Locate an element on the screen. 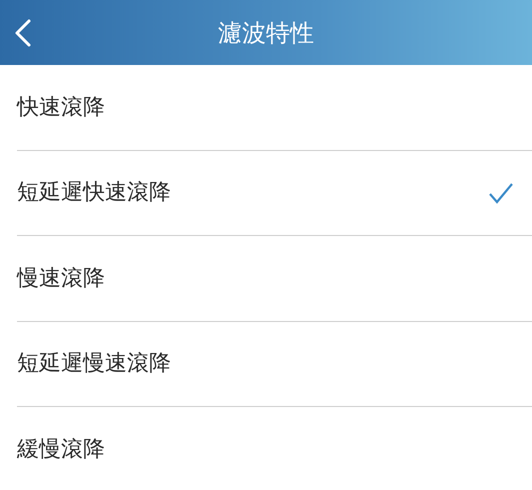 The width and height of the screenshot is (532, 490). option-label: 短延遲快速滾降 is located at coordinates (94, 193).